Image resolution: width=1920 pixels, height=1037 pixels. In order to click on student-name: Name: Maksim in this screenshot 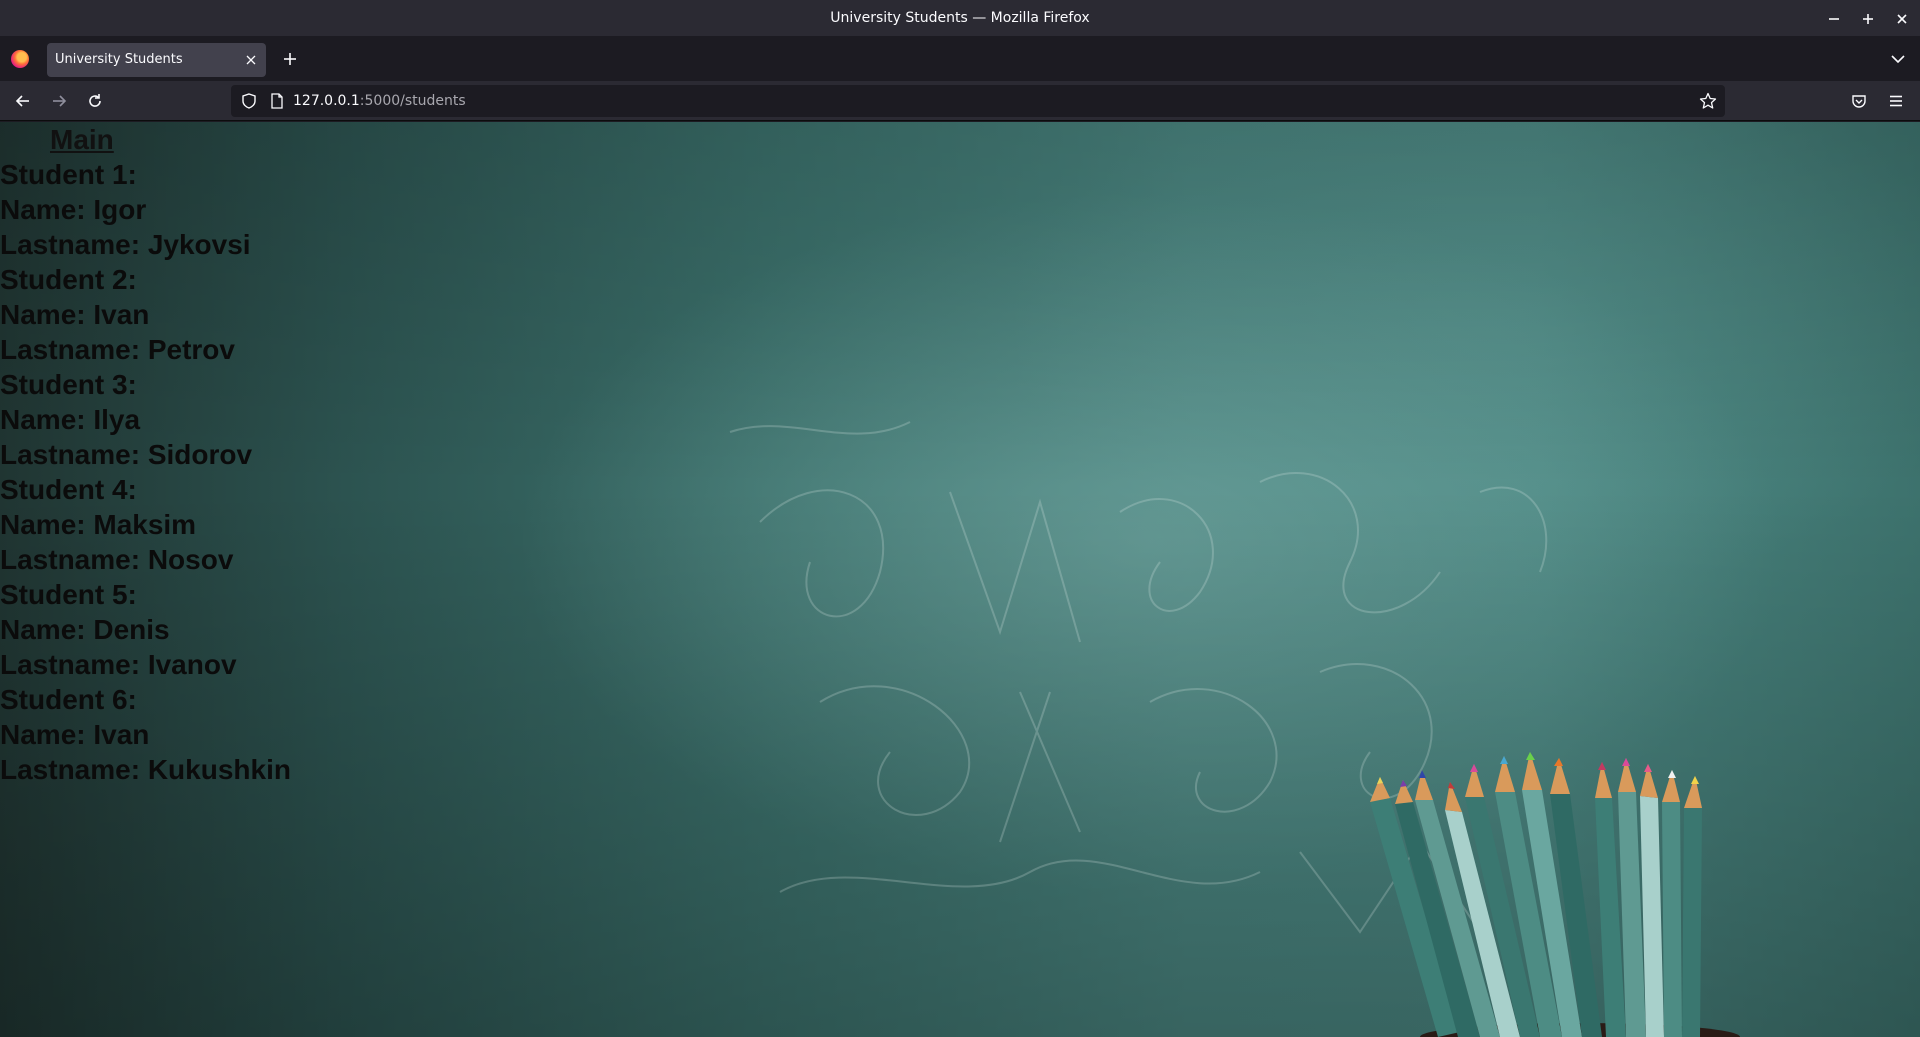, I will do `click(98, 524)`.